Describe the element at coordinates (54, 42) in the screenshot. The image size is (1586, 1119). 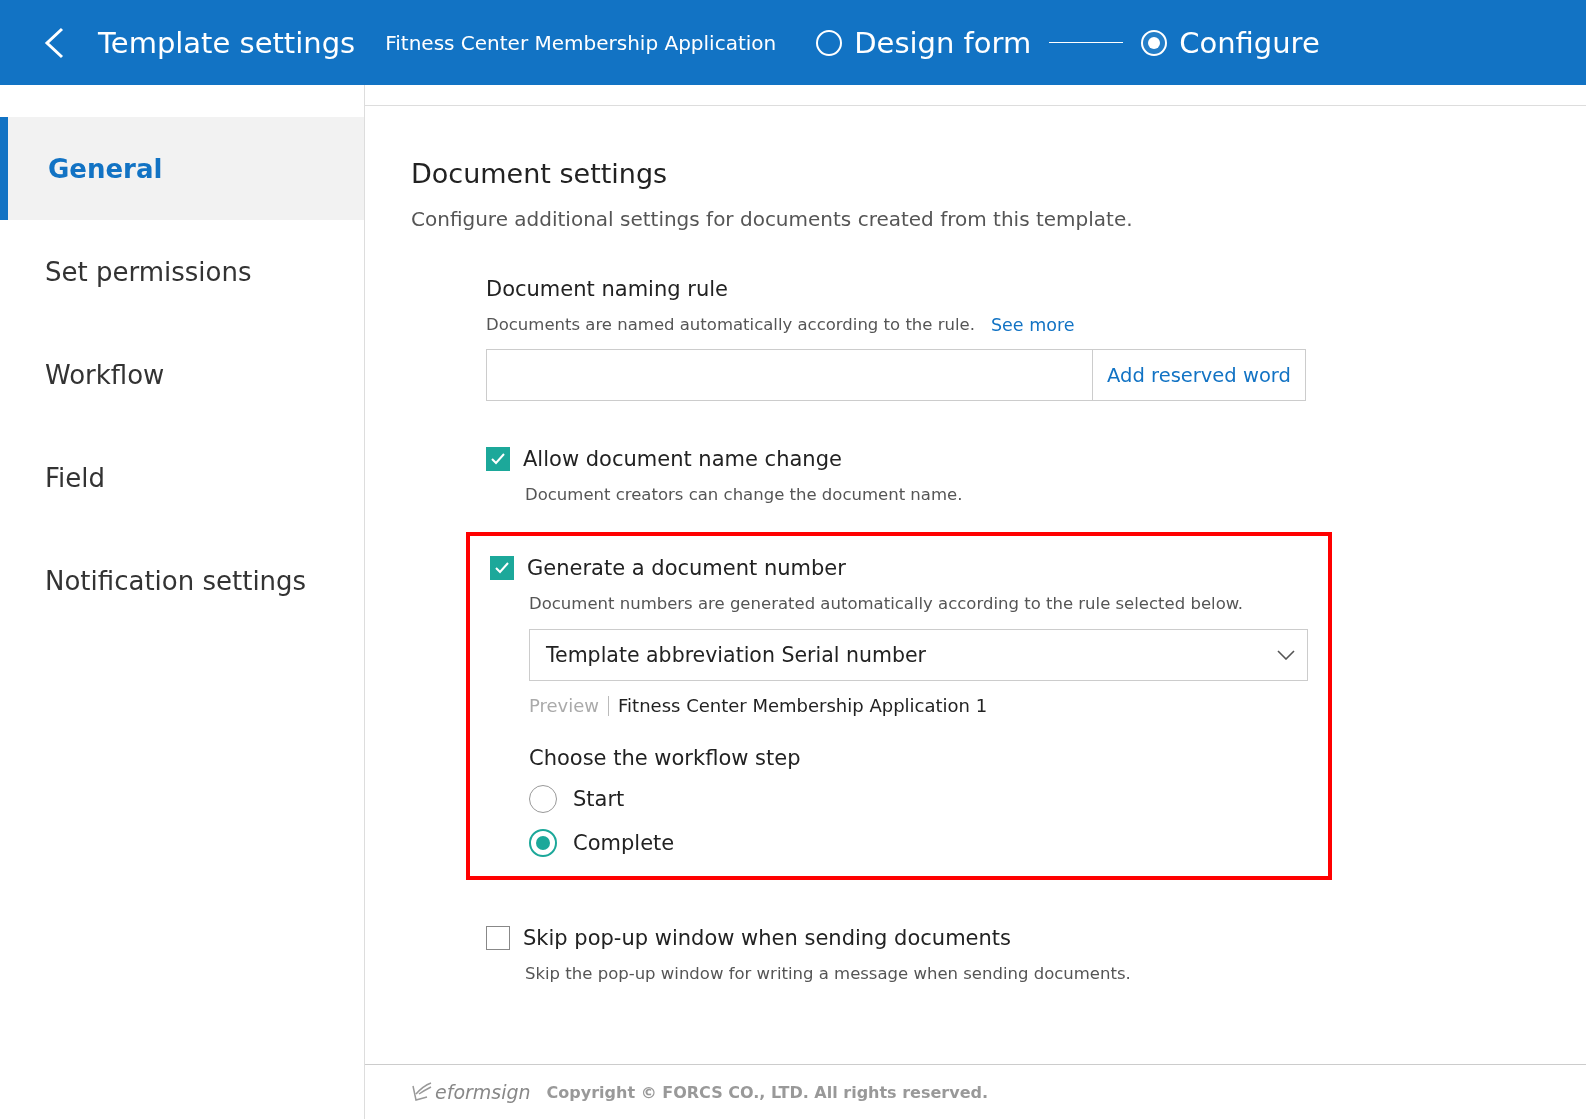
I see `back-button` at that location.